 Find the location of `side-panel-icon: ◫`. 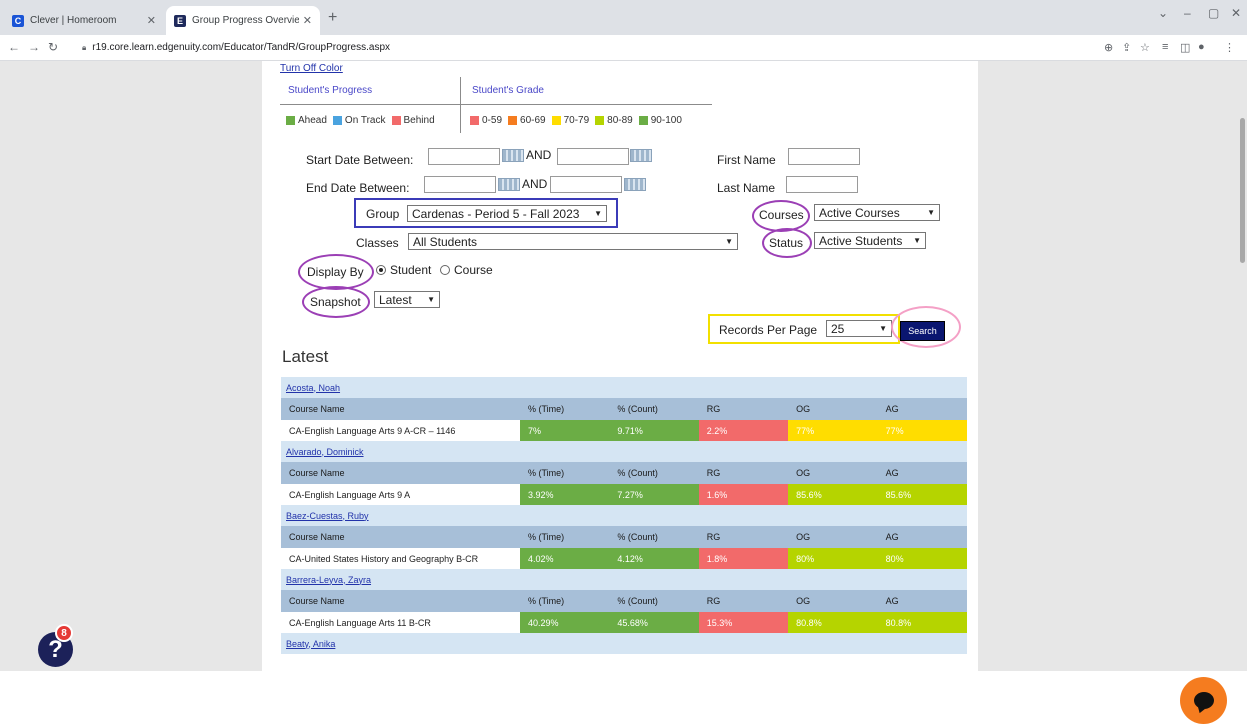

side-panel-icon: ◫ is located at coordinates (1185, 47).